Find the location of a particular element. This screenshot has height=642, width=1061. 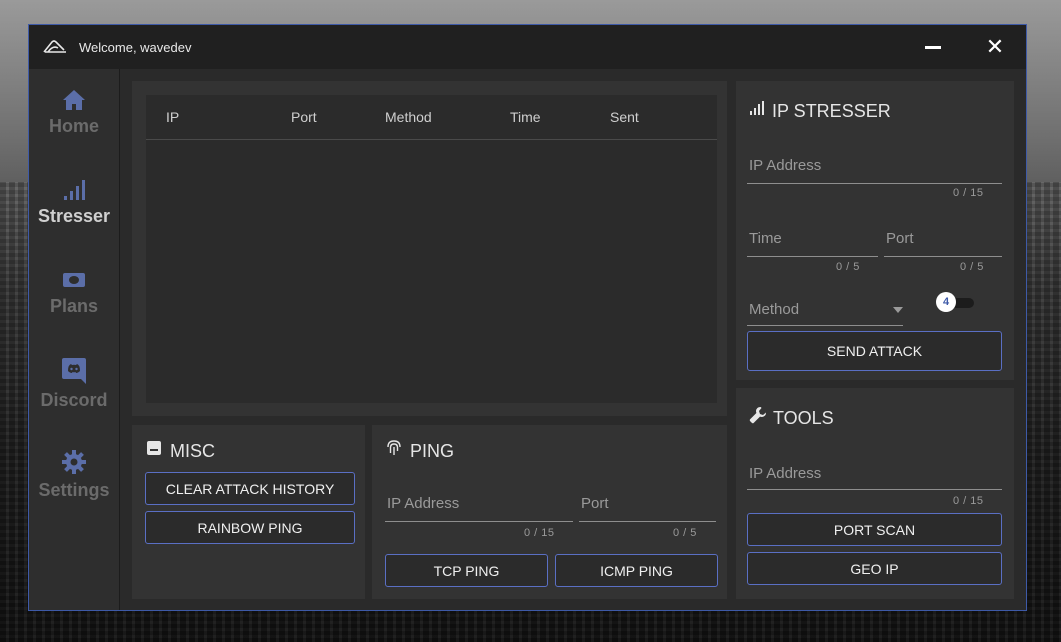

sidebar-item-home: Home is located at coordinates (74, 113).